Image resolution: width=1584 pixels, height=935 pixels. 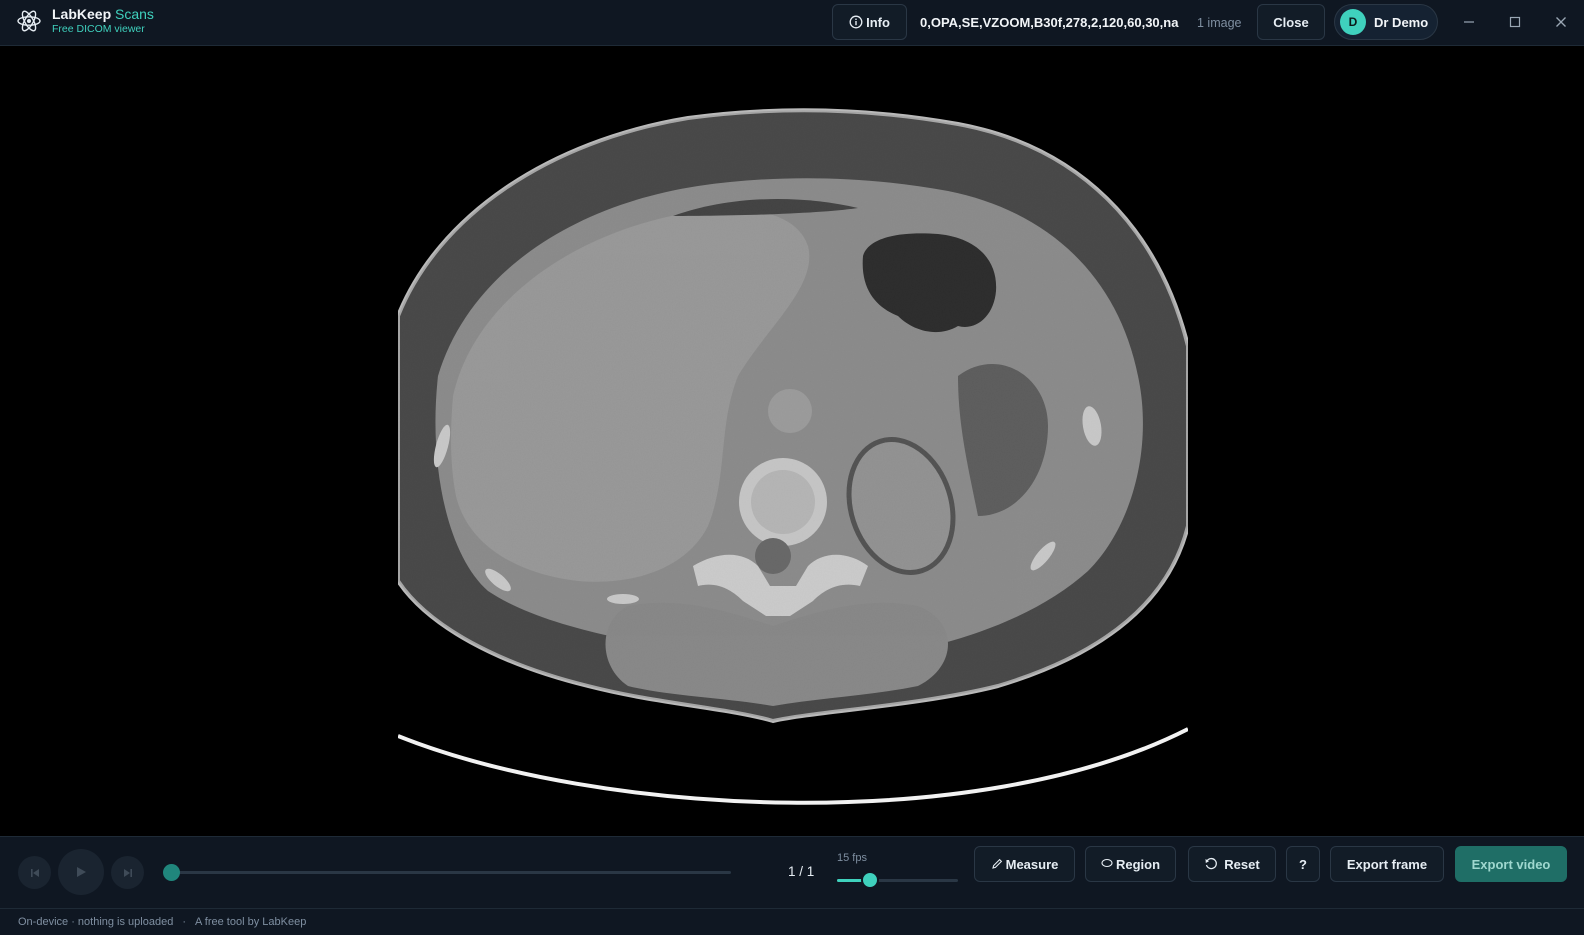 I want to click on close-button: Close, so click(x=1291, y=22).